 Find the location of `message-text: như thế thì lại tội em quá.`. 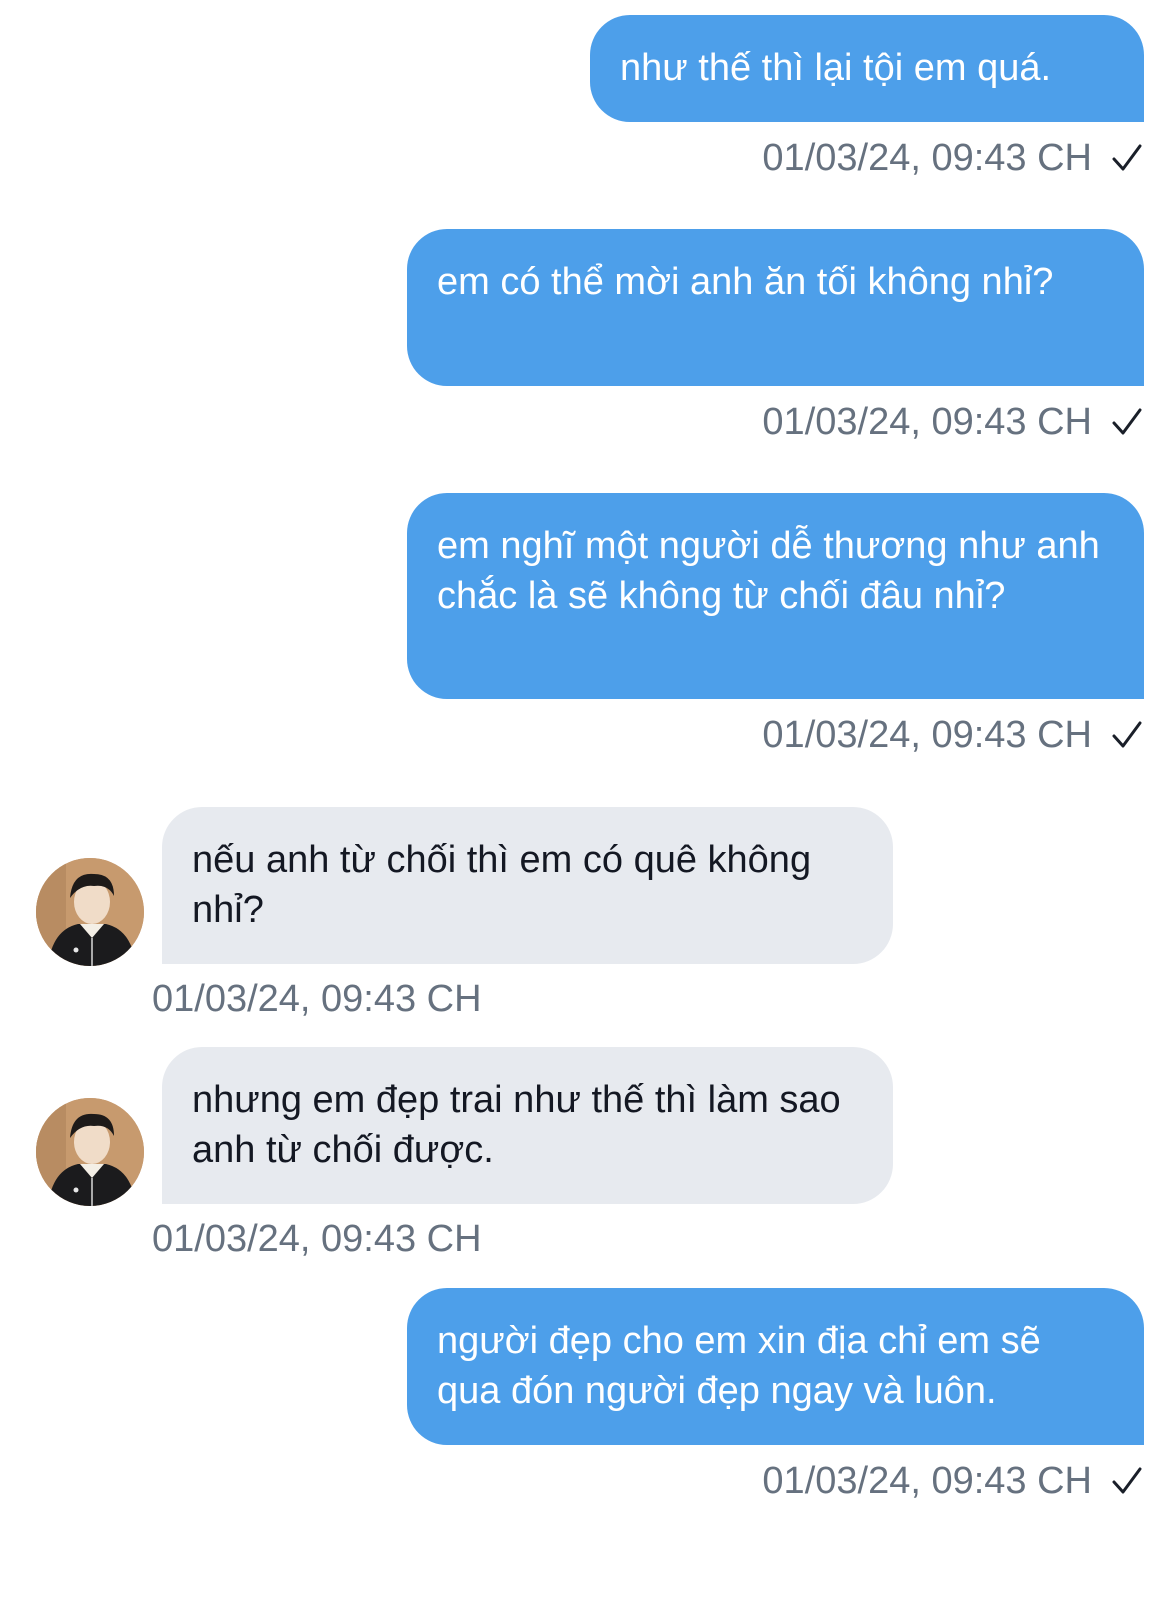

message-text: như thế thì lại tội em quá. is located at coordinates (836, 68).